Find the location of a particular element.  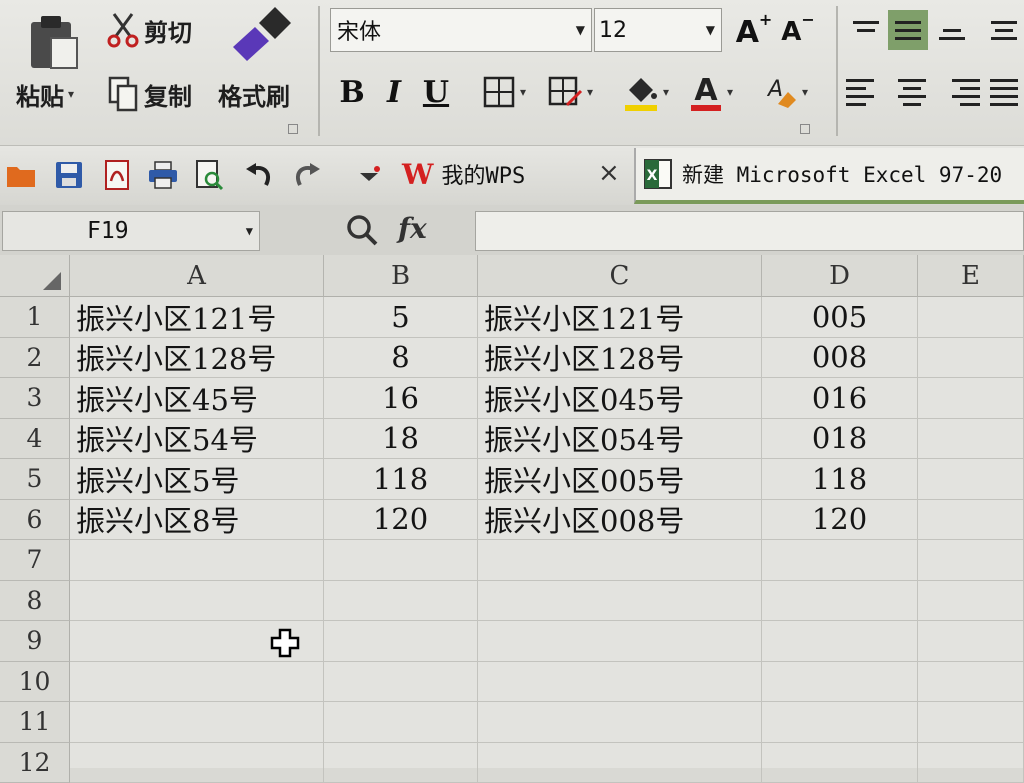

row-header-8: 8 is located at coordinates (35, 601).